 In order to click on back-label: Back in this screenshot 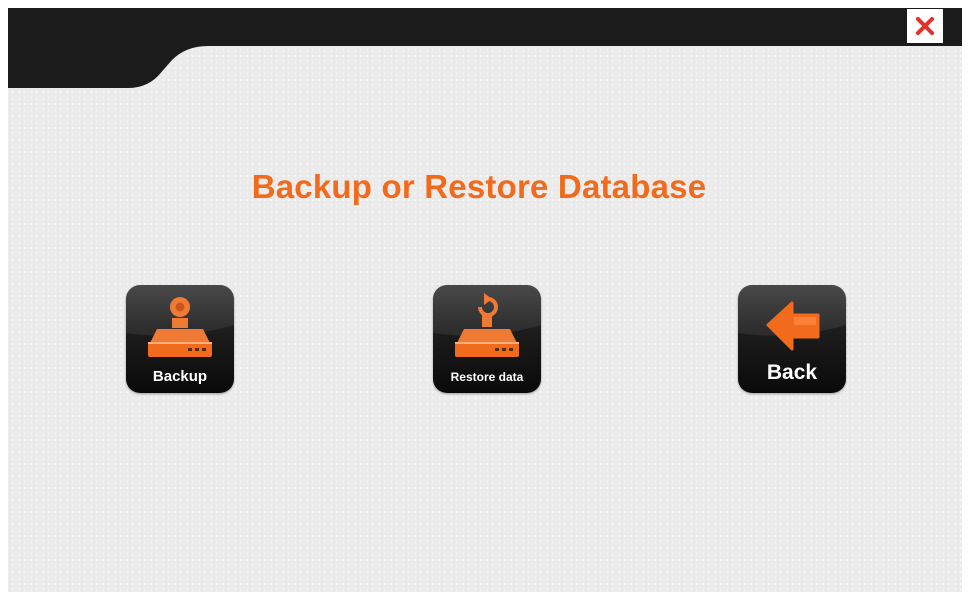, I will do `click(792, 372)`.